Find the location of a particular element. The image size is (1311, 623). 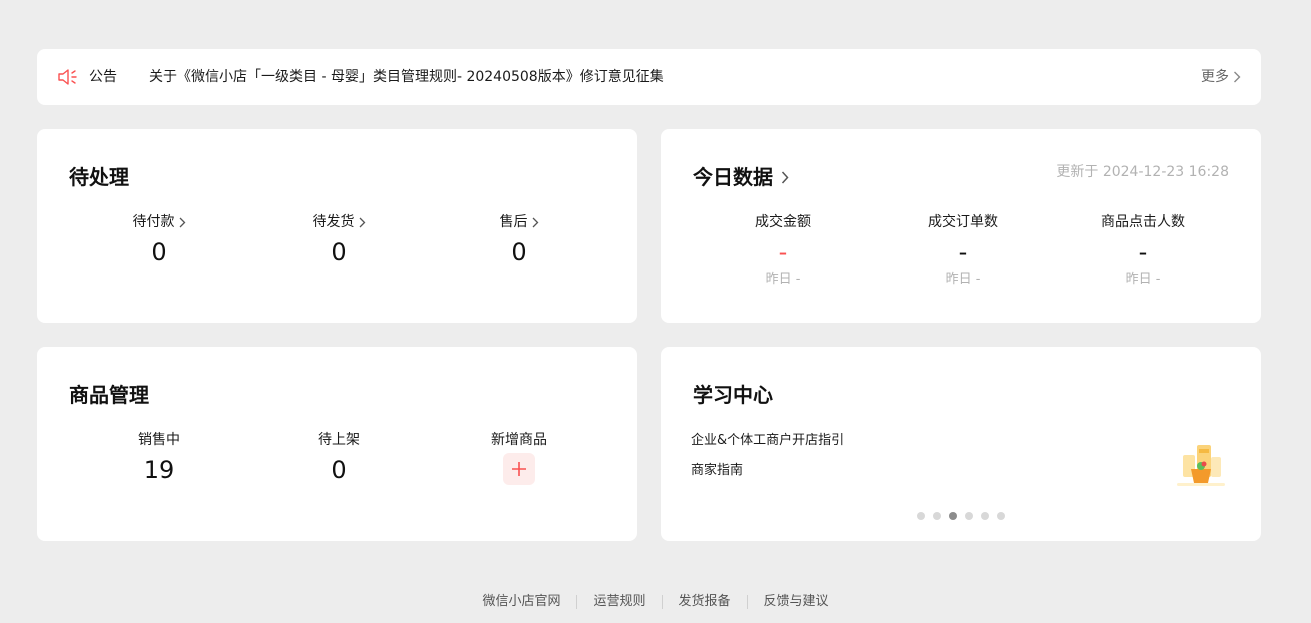

footer-link-official-site: 微信小店官网 is located at coordinates (521, 602).